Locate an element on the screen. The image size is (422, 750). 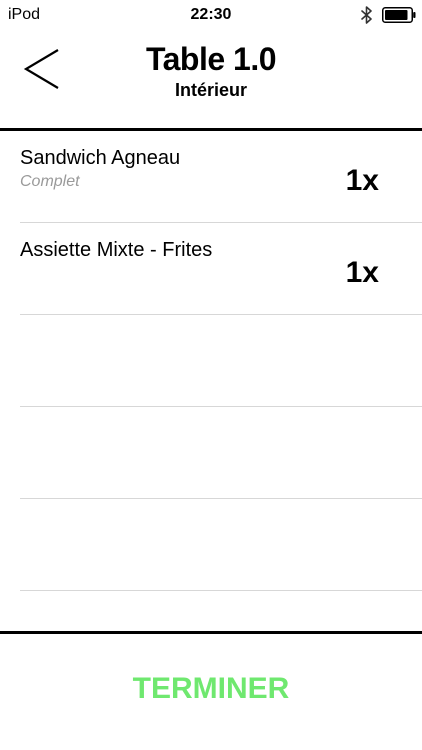
status-bar: iPod 22:30 is located at coordinates (211, 15).